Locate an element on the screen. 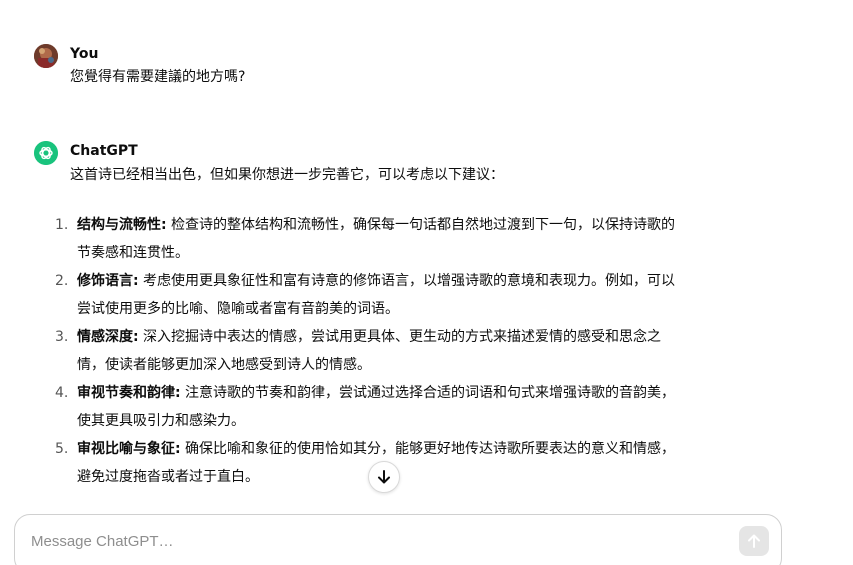  message-composer is located at coordinates (398, 539).